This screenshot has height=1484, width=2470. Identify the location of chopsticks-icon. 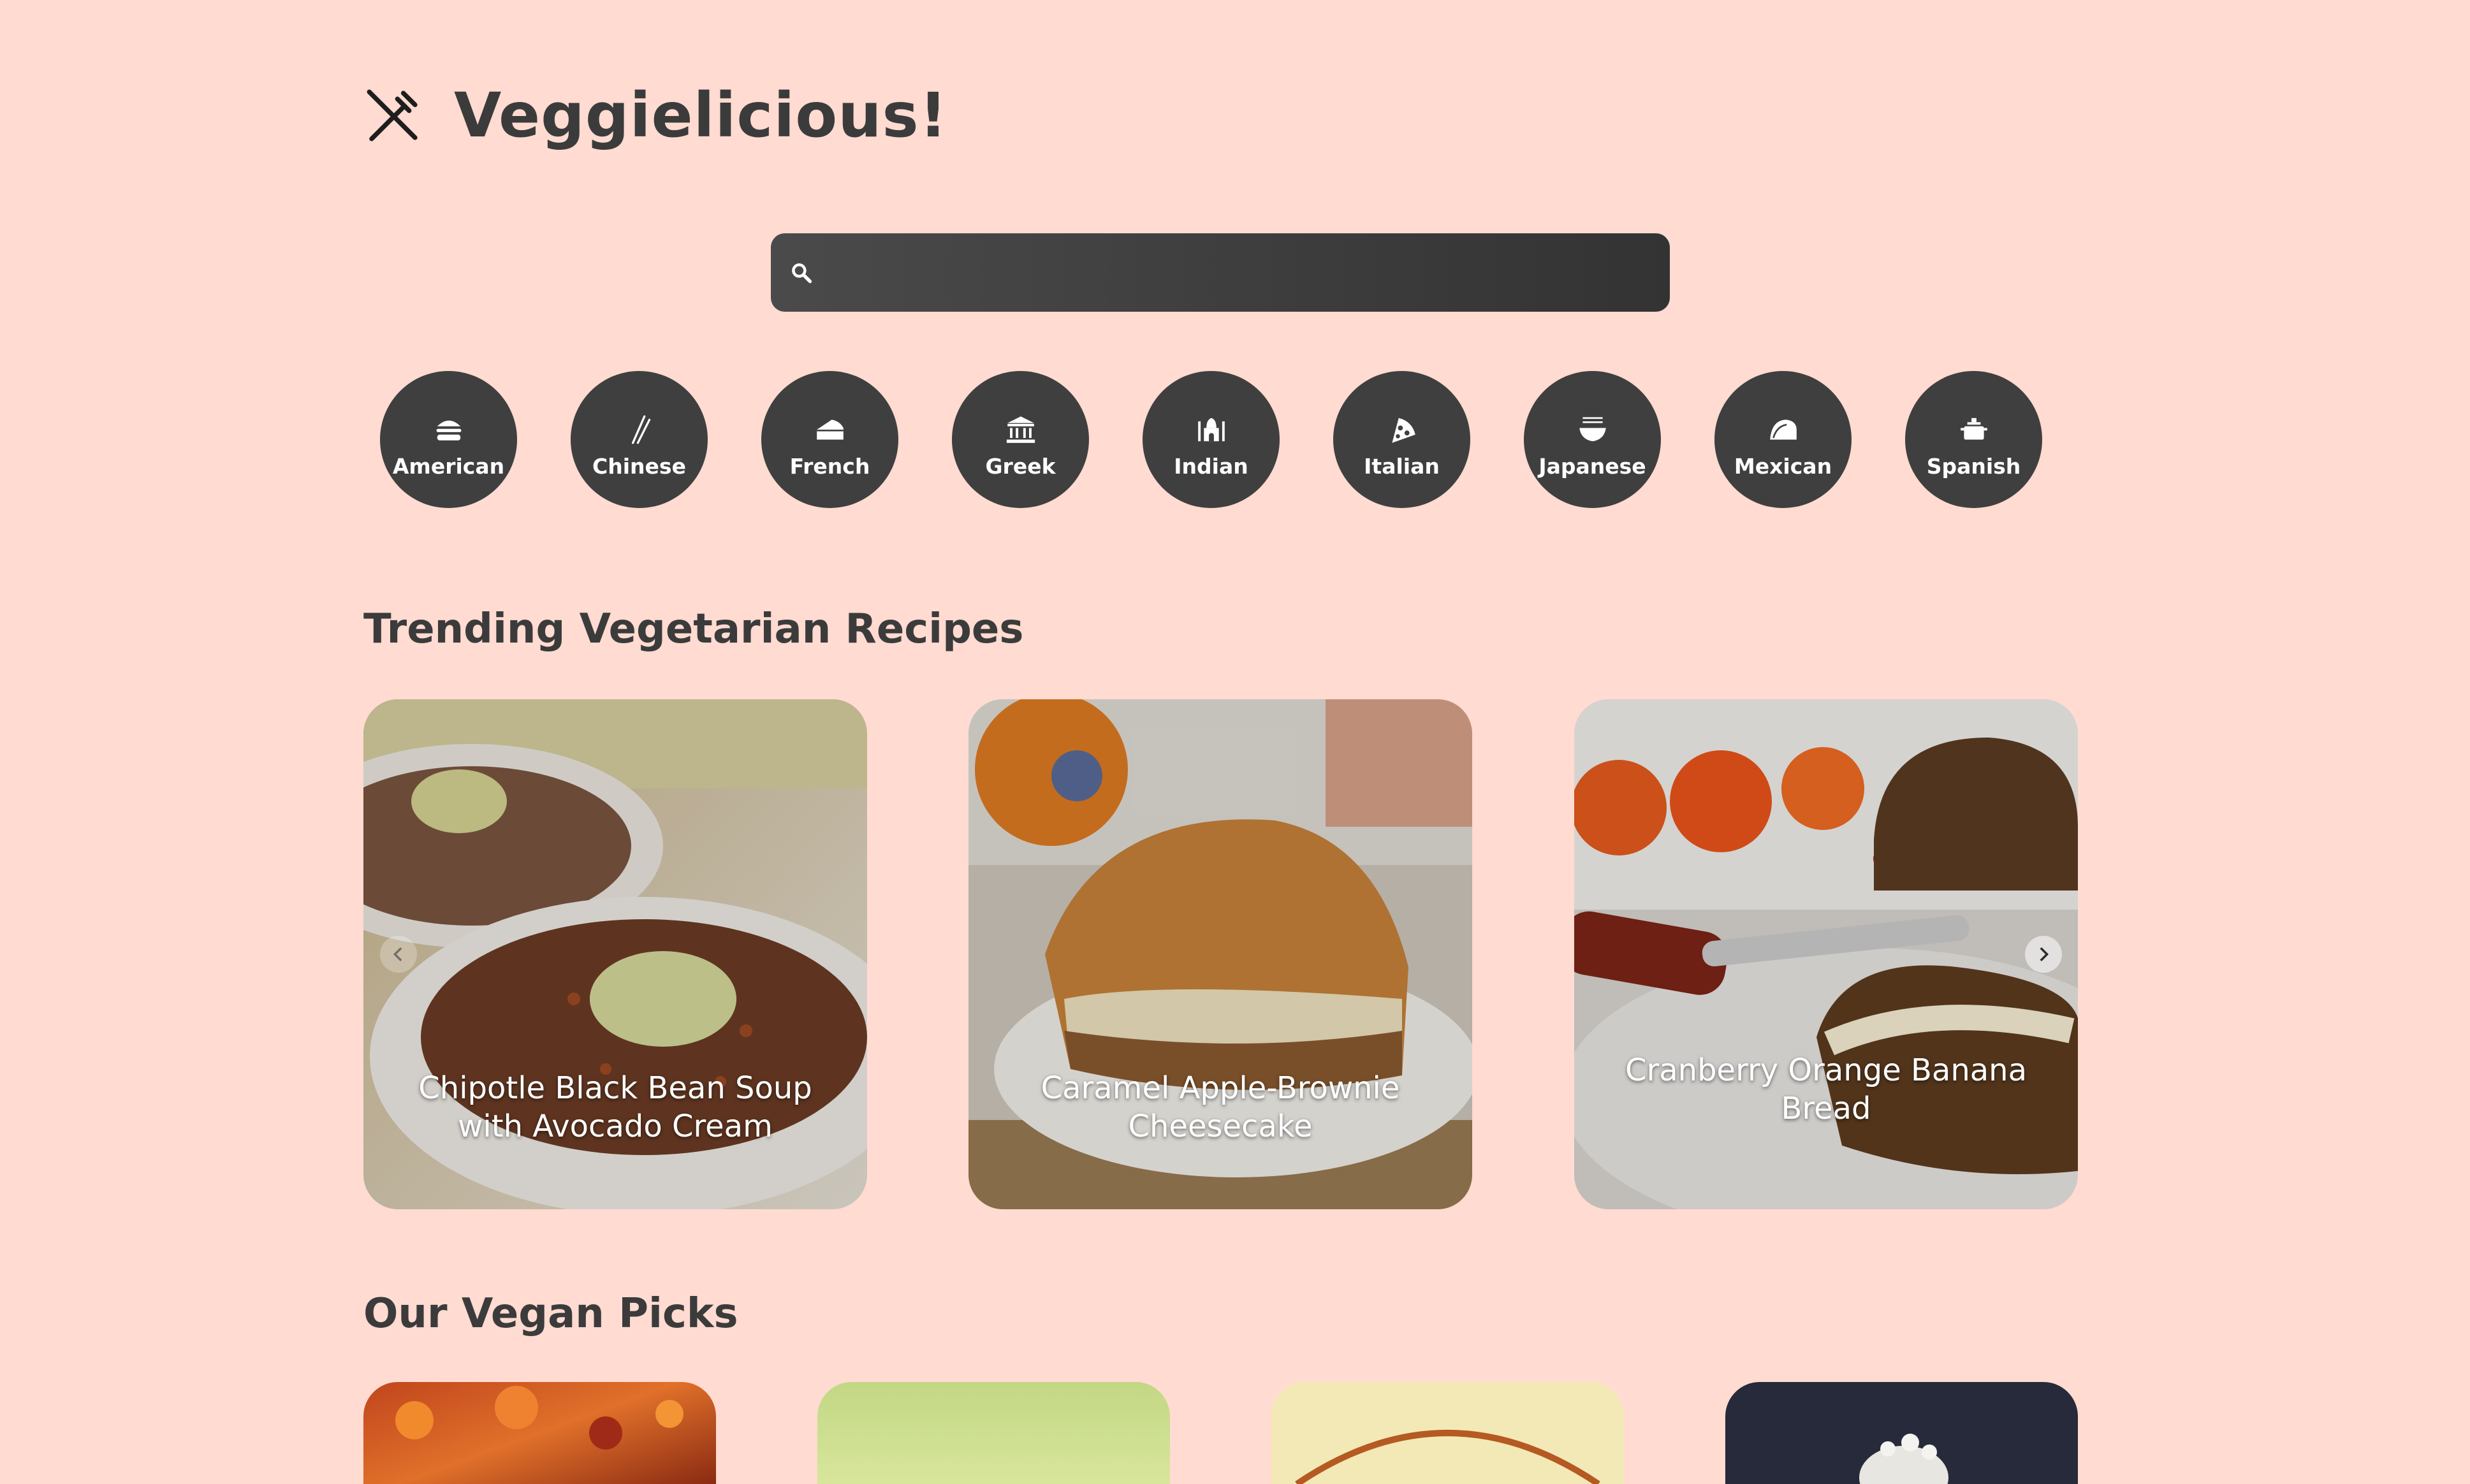
(640, 429).